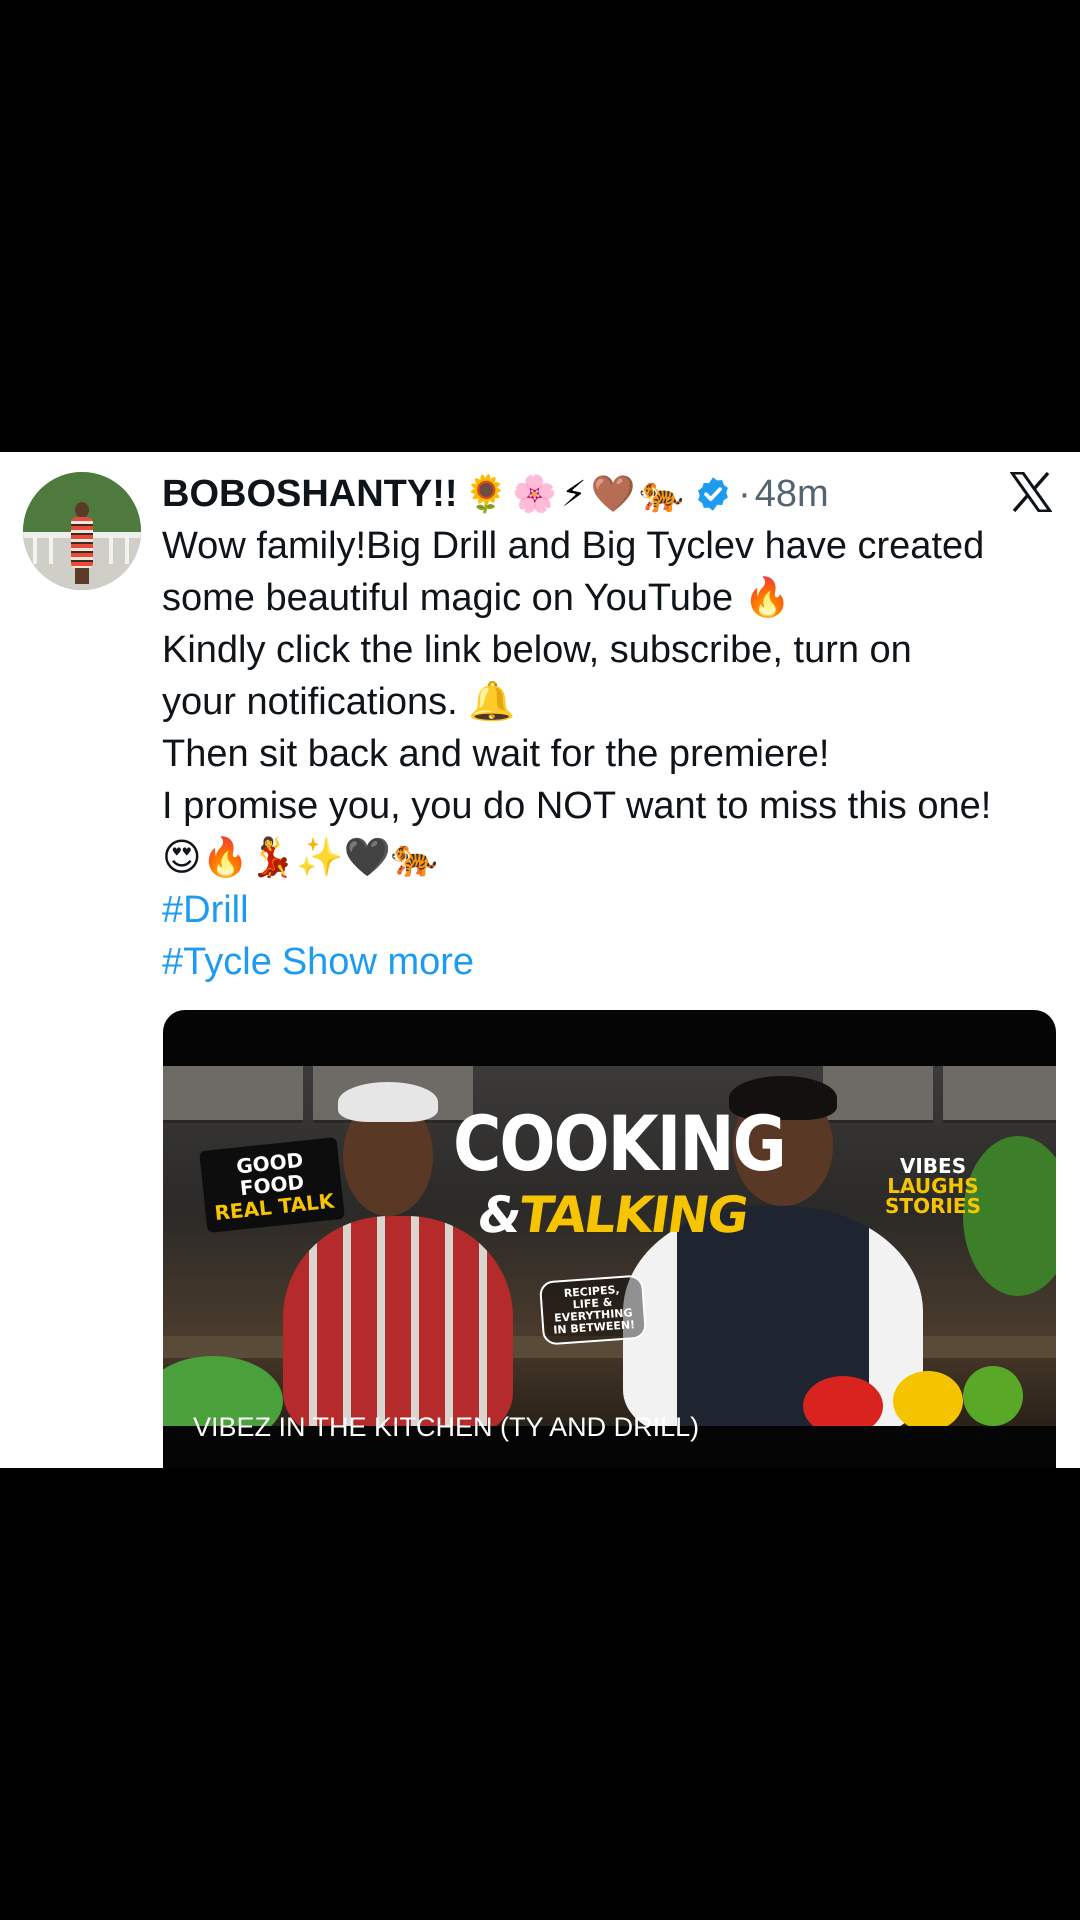 The image size is (1080, 1920). What do you see at coordinates (476, 598) in the screenshot?
I see `tweet-line: some beautiful magic on YouTube 🔥` at bounding box center [476, 598].